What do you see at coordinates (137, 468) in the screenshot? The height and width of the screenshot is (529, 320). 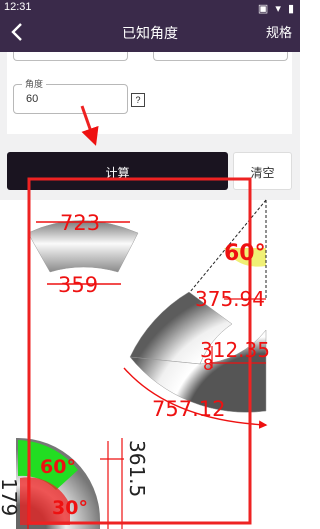 I see `elbow-vertical-dim-label: 361.5` at bounding box center [137, 468].